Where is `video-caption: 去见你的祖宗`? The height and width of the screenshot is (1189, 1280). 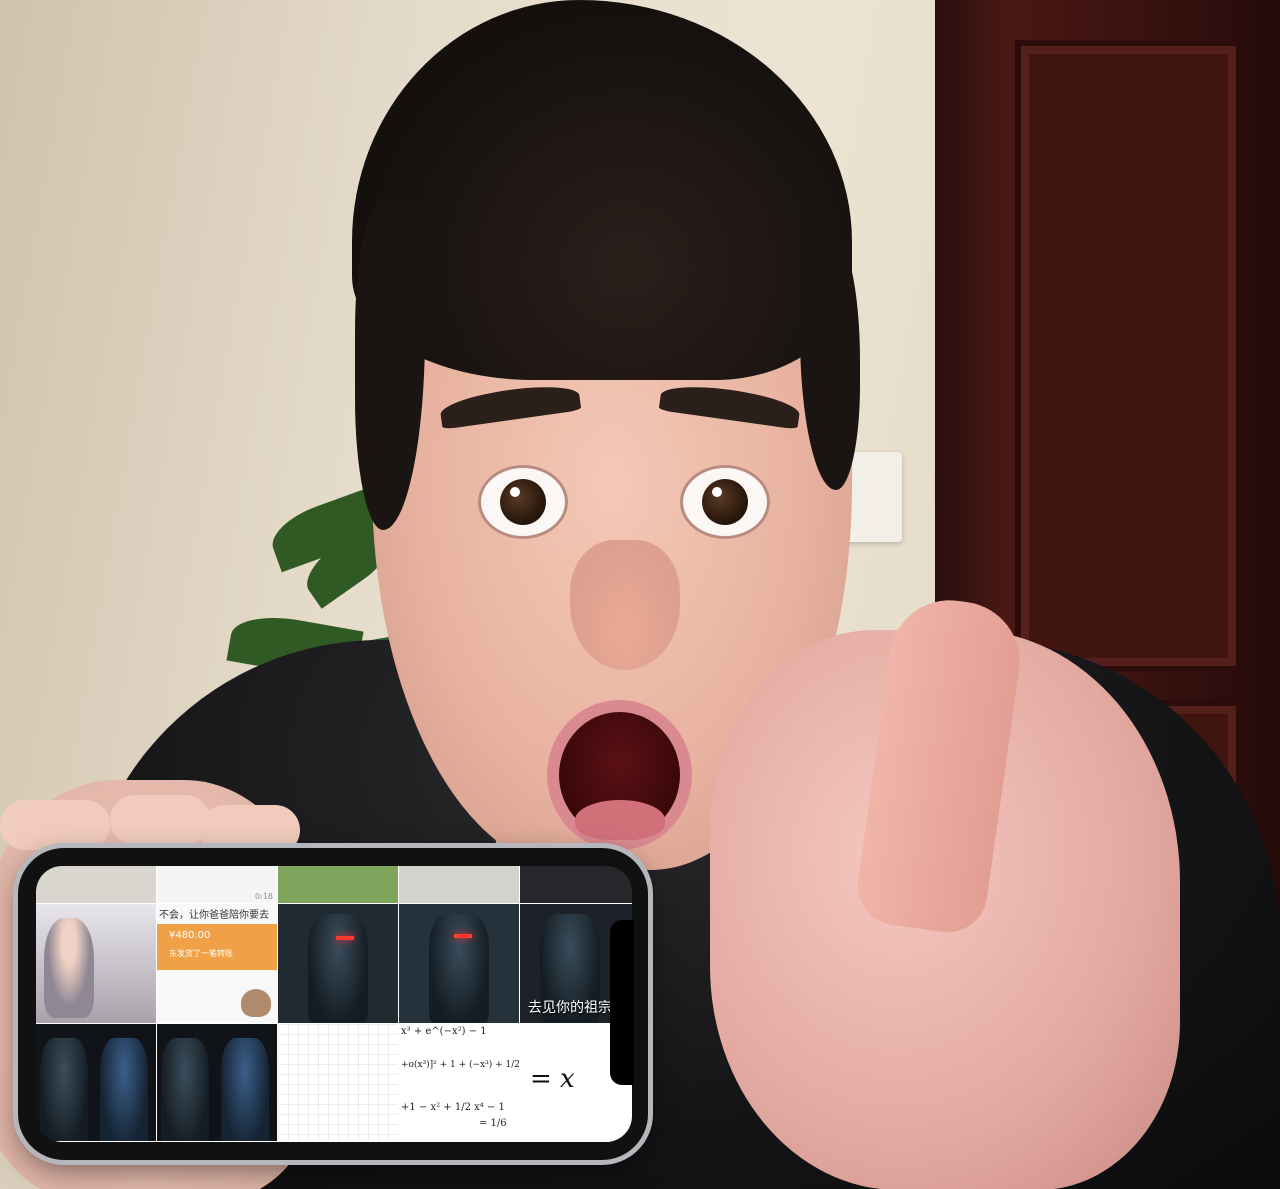 video-caption: 去见你的祖宗 is located at coordinates (570, 1008).